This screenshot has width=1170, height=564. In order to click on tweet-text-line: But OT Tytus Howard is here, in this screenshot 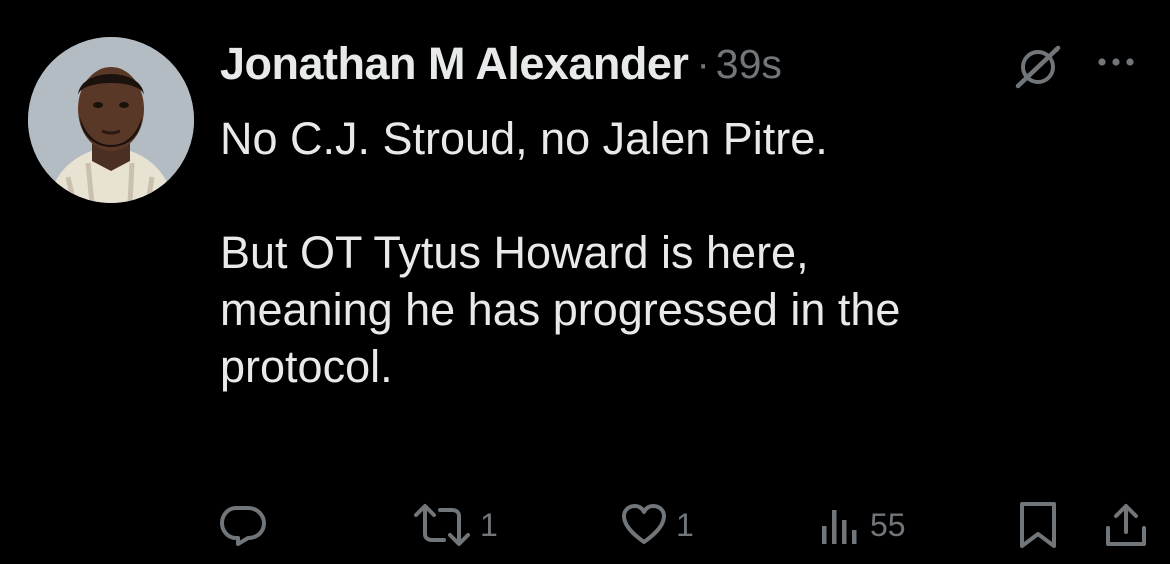, I will do `click(514, 252)`.